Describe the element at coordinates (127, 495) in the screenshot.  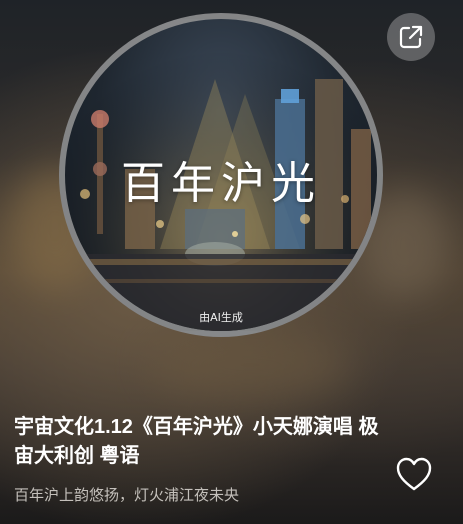
I see `song-subtitle: 百年沪上韵悠扬，灯火浦江夜未央` at that location.